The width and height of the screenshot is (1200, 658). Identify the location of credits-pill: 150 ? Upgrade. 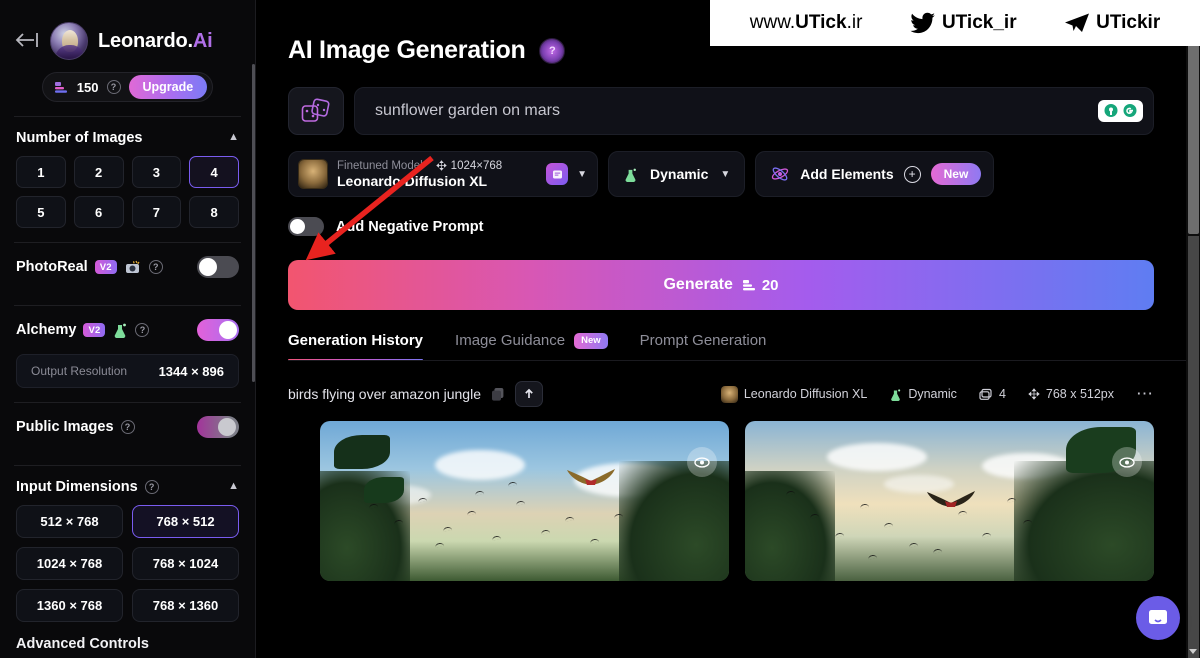
(127, 87).